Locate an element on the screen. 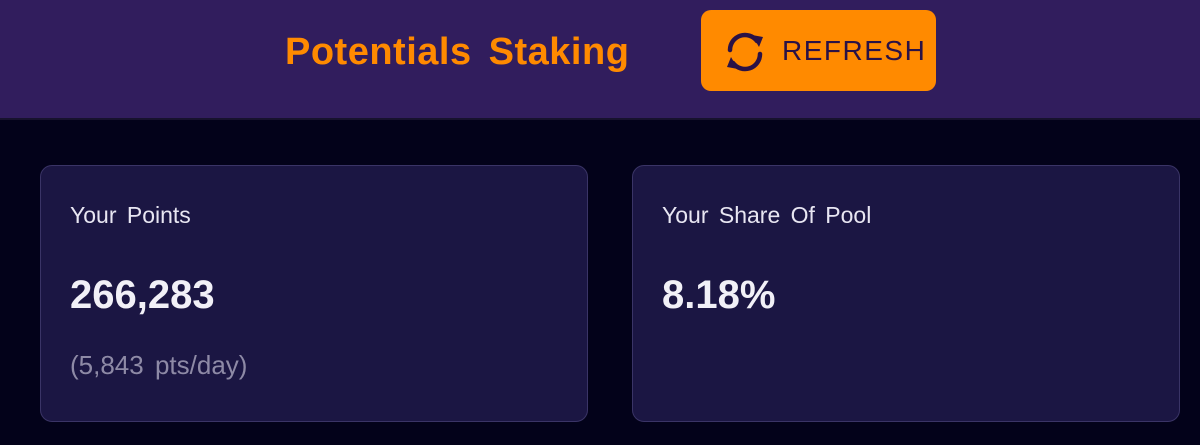  points-rate: (5,843 pts/day) is located at coordinates (159, 365).